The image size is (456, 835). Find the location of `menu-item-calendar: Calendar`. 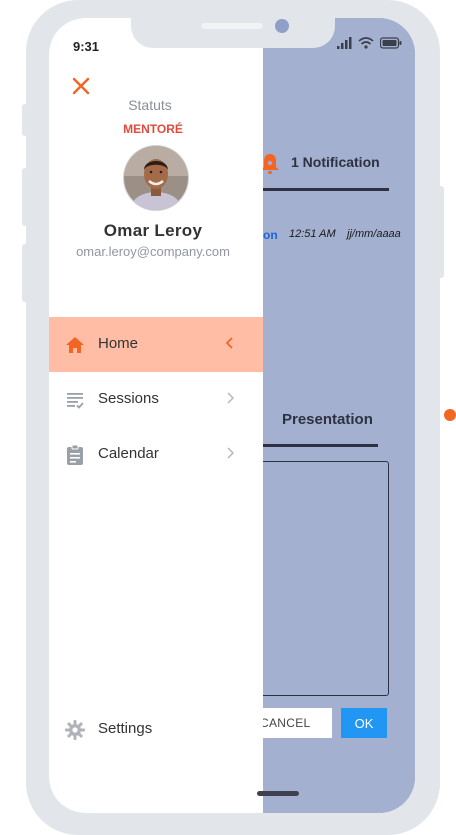

menu-item-calendar: Calendar is located at coordinates (156, 454).